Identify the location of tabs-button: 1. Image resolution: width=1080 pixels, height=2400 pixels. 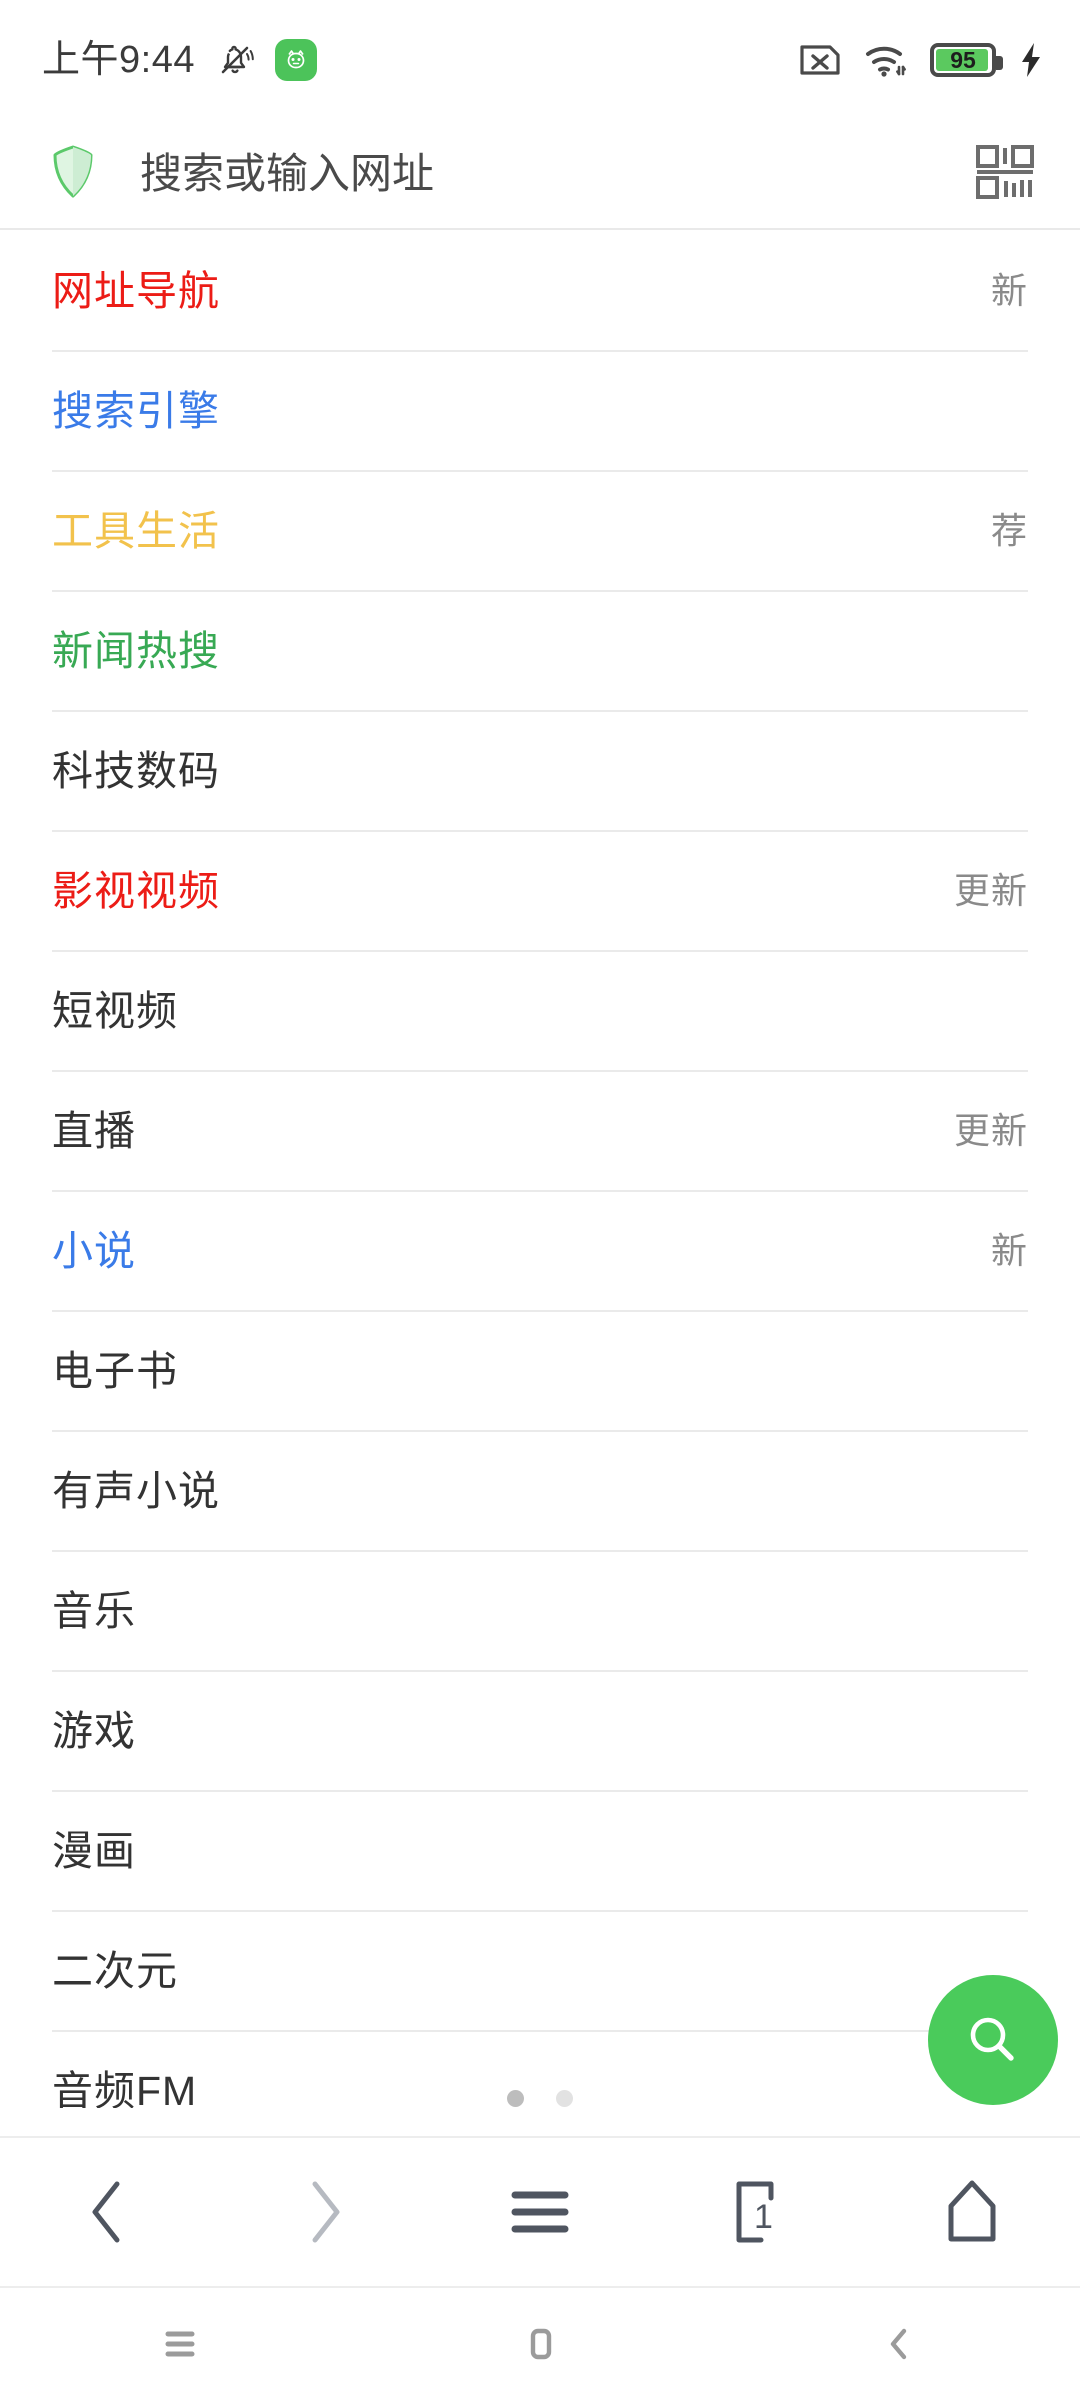
(756, 2212).